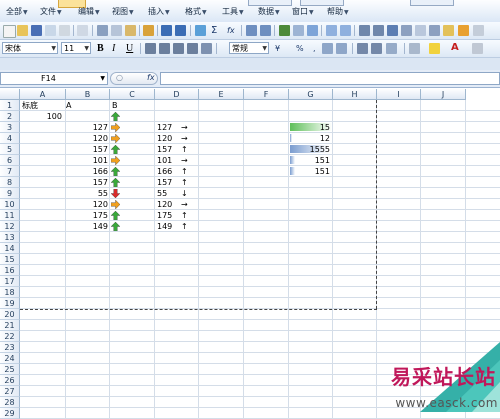 Image resolution: width=500 pixels, height=419 pixels. Describe the element at coordinates (399, 94) in the screenshot. I see `column-header: I` at that location.